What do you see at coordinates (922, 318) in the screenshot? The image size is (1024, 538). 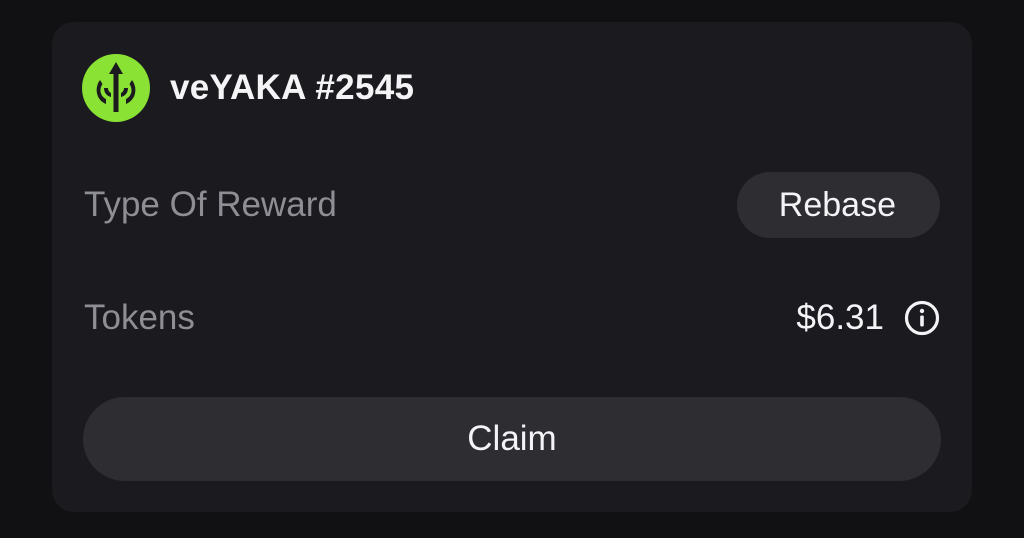 I see `info-icon` at bounding box center [922, 318].